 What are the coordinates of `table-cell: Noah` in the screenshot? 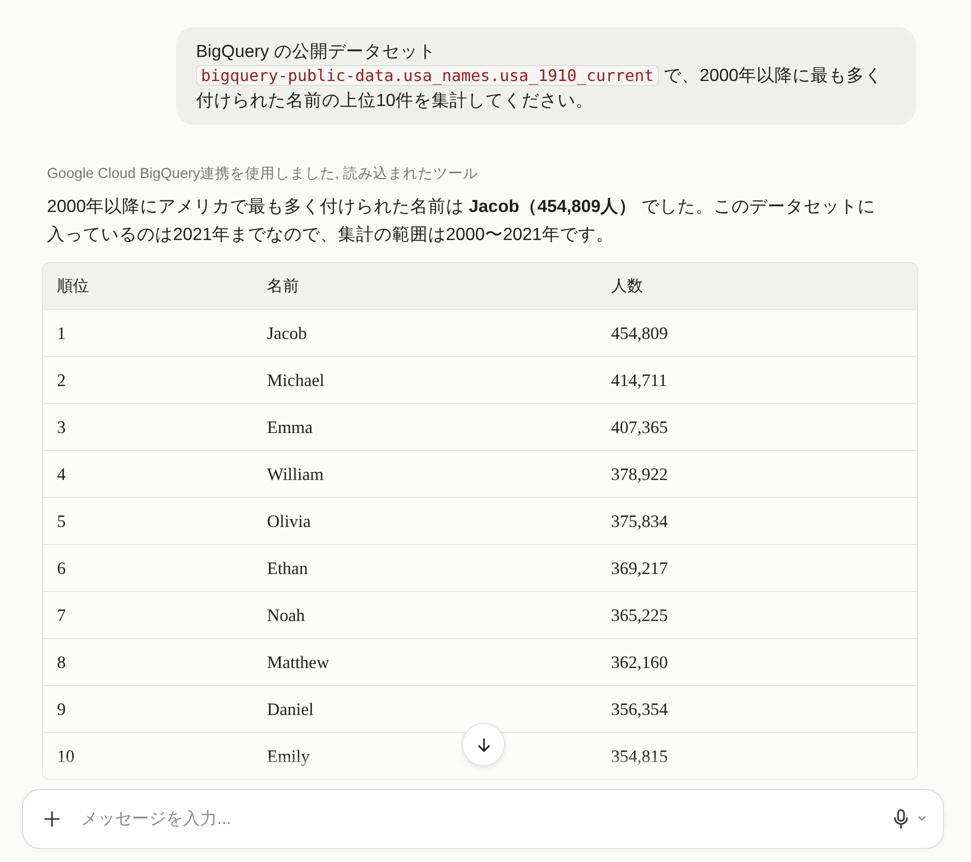 It's located at (286, 615).